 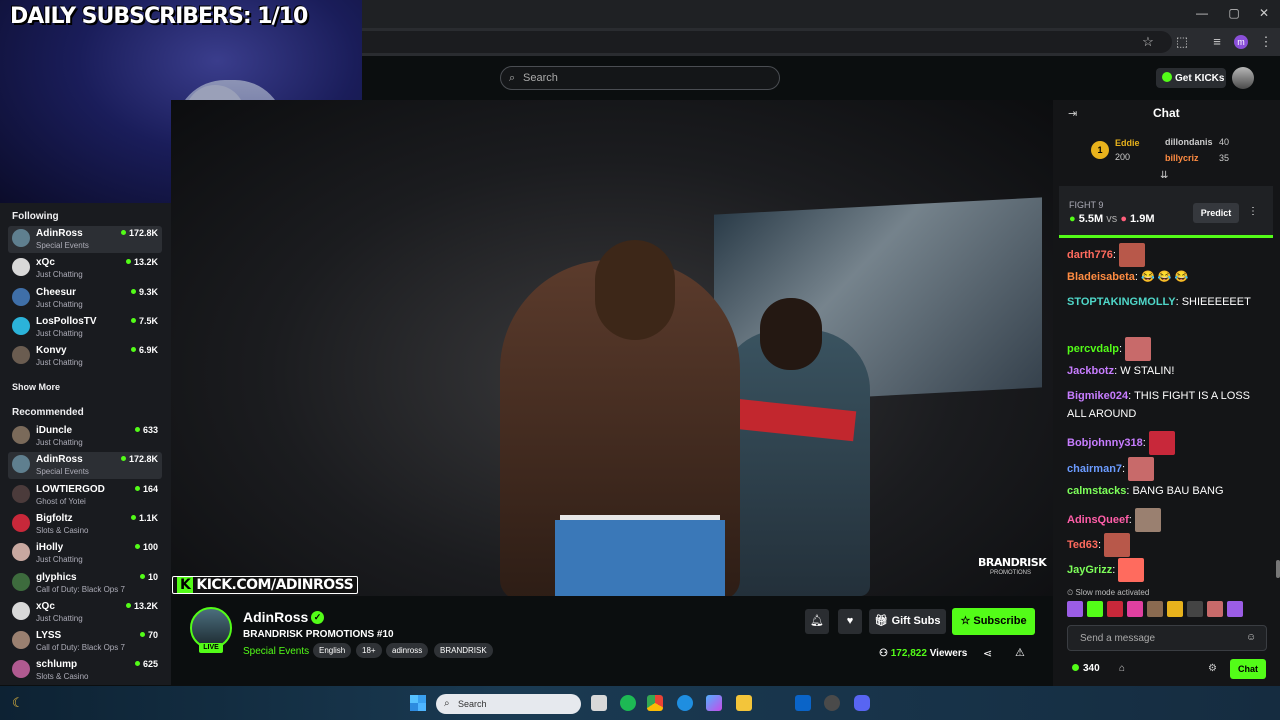 What do you see at coordinates (1148, 42) in the screenshot?
I see `bookmark-star-icon: ☆` at bounding box center [1148, 42].